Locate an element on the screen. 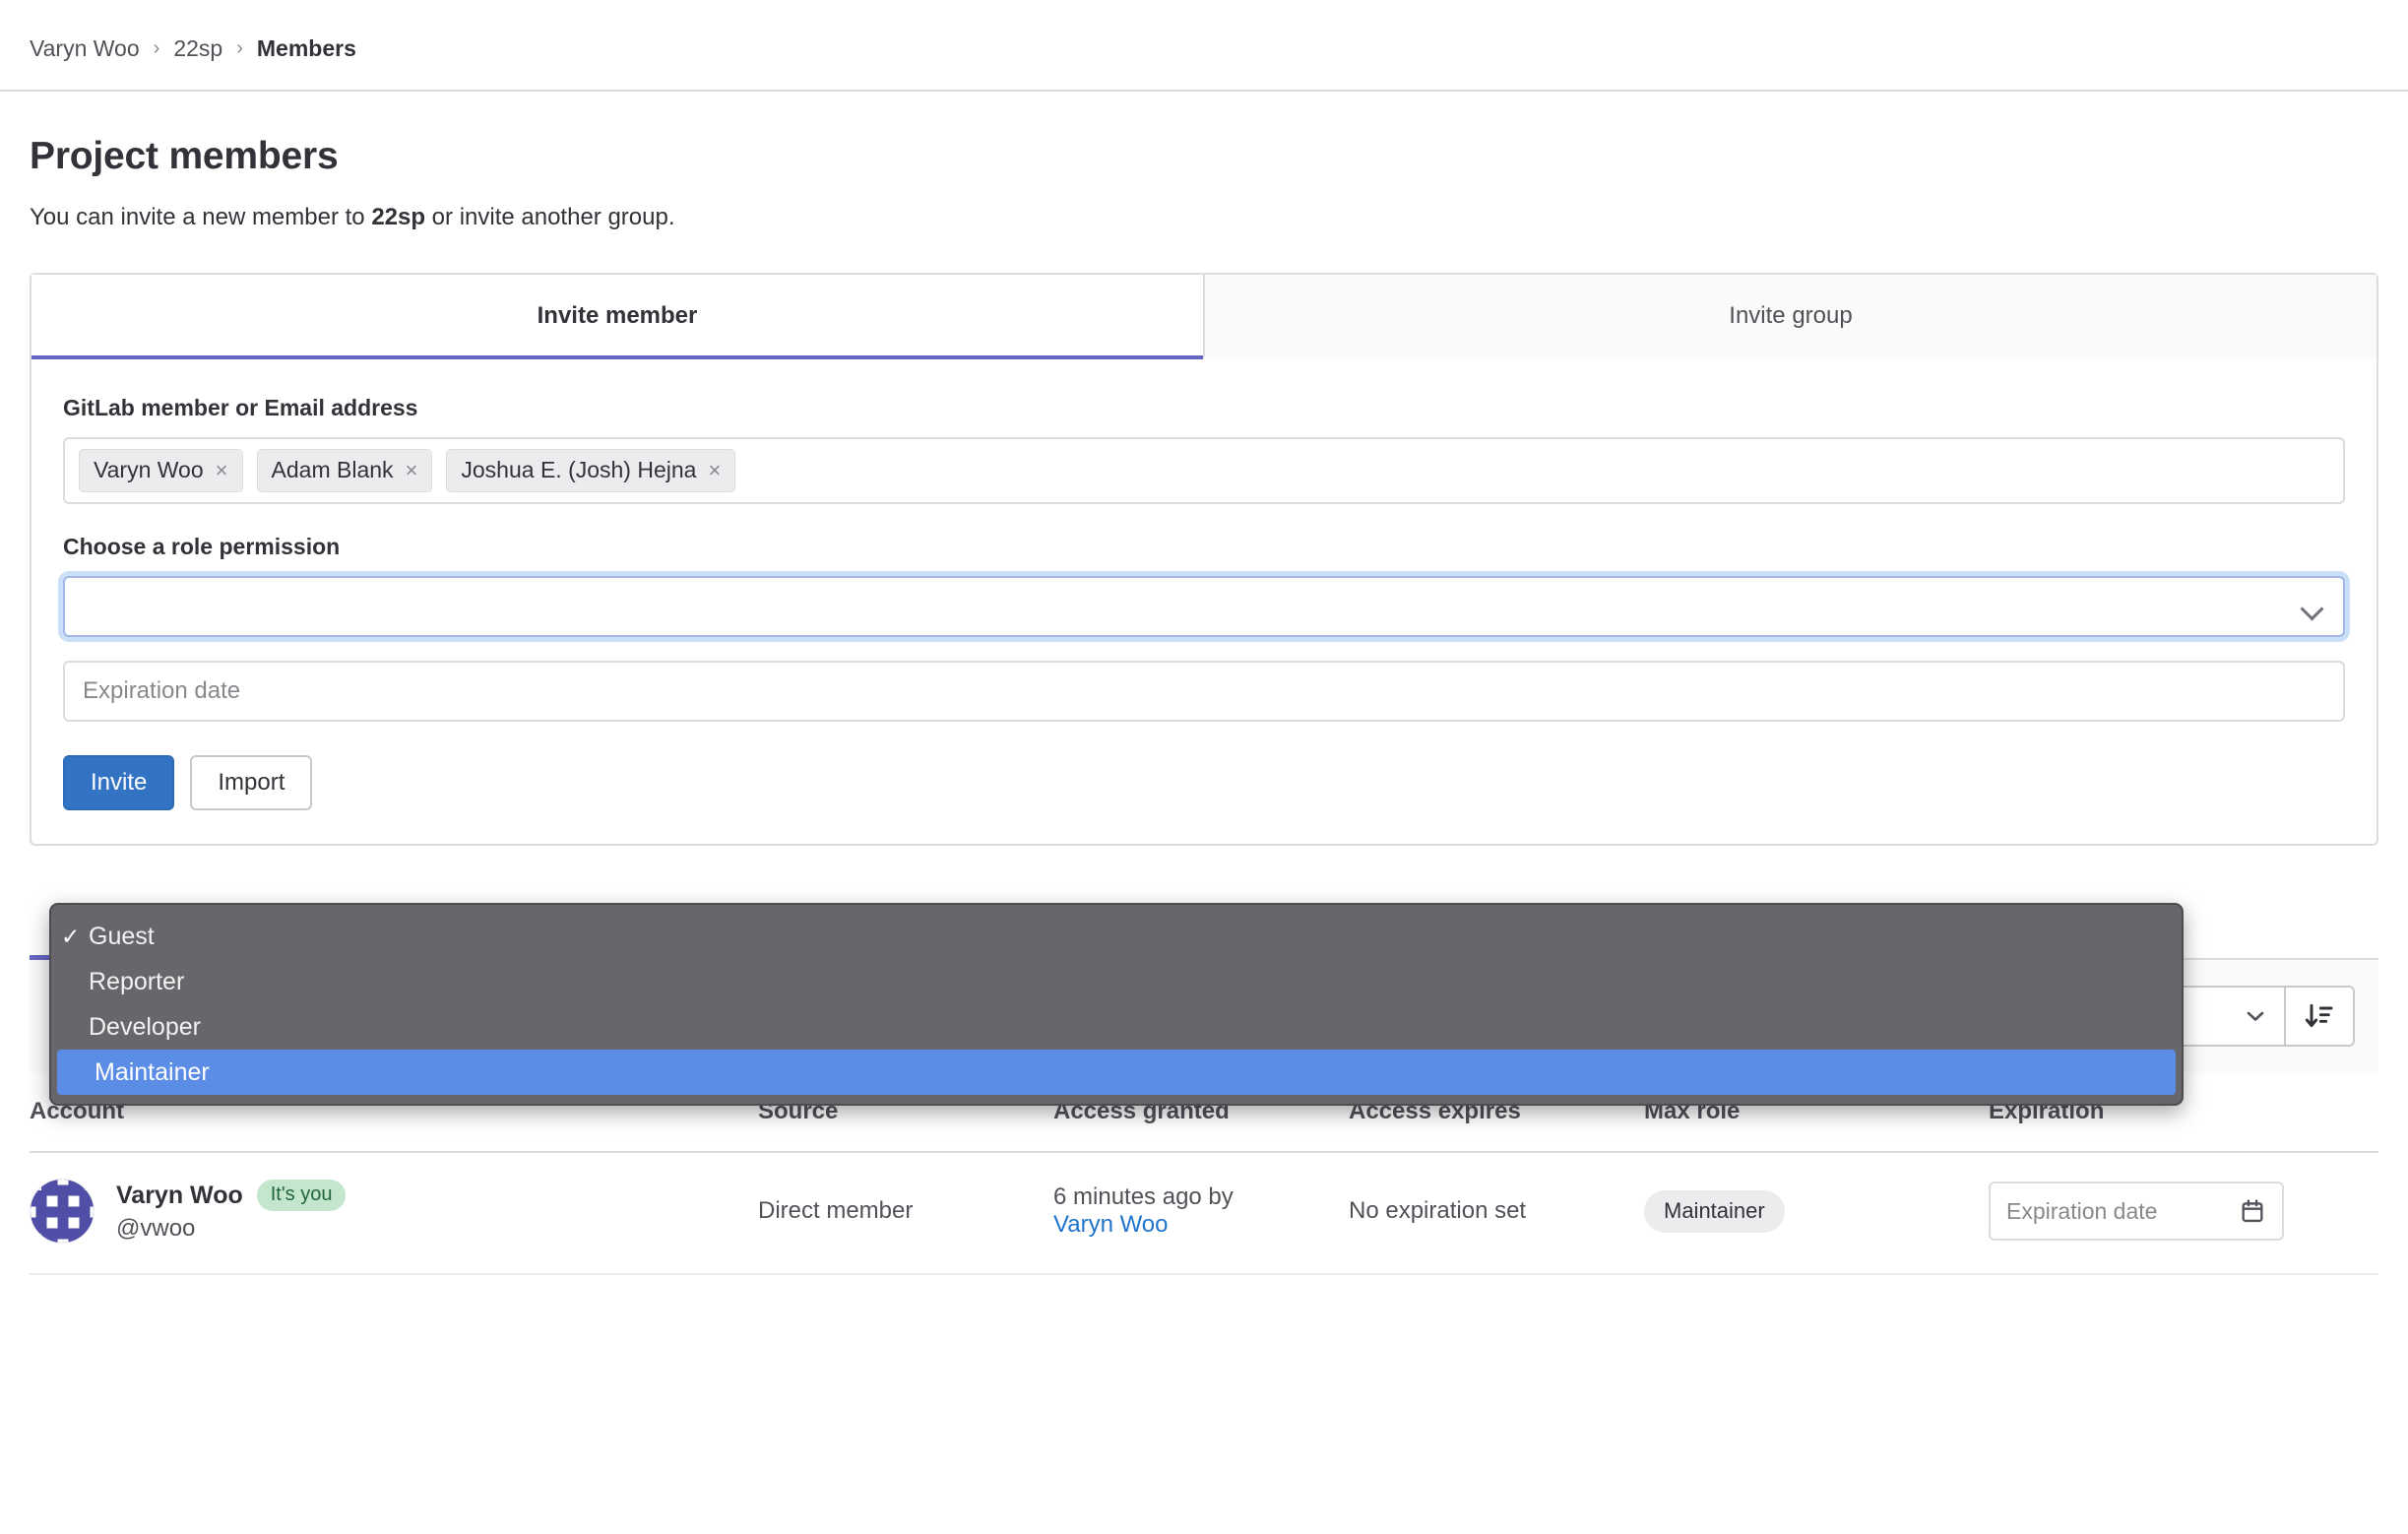 This screenshot has width=2408, height=1534. page-title: Project members is located at coordinates (184, 156).